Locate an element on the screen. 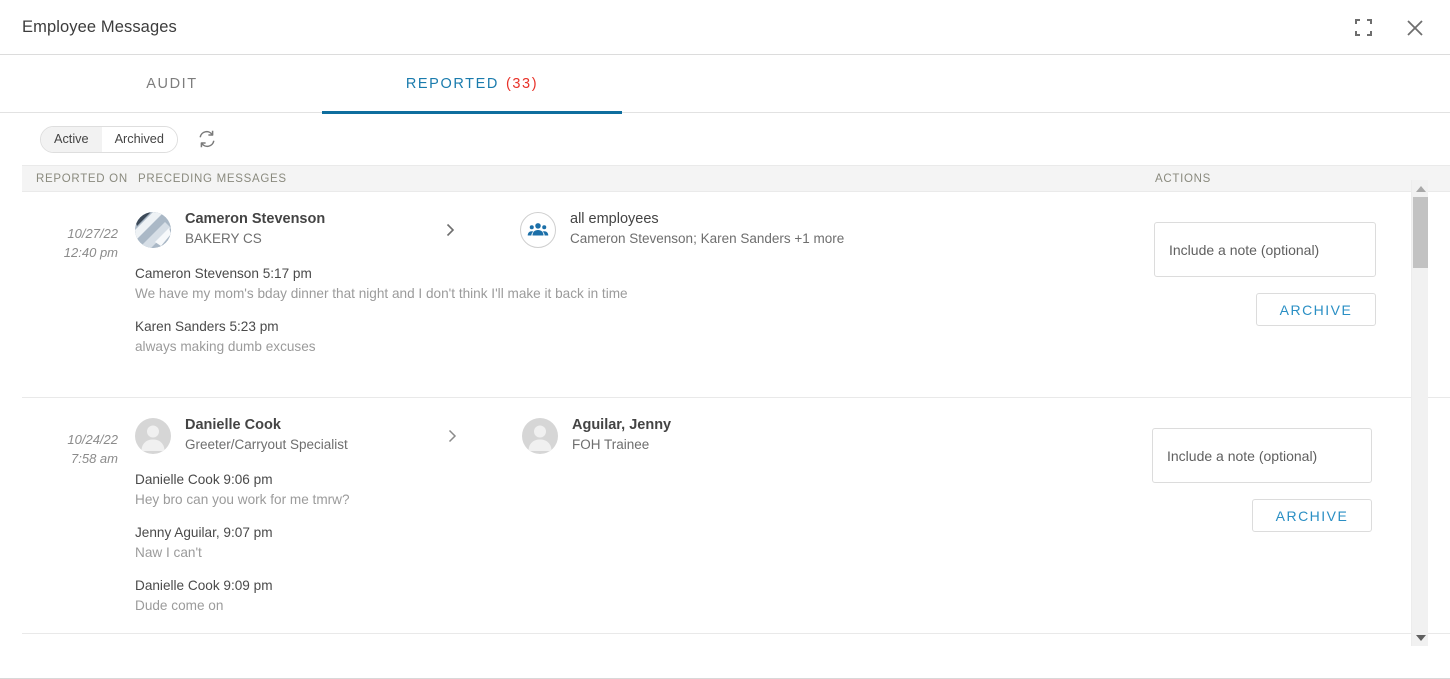  reported-on-date: 10/27/22 12:40 pm is located at coordinates (70, 243).